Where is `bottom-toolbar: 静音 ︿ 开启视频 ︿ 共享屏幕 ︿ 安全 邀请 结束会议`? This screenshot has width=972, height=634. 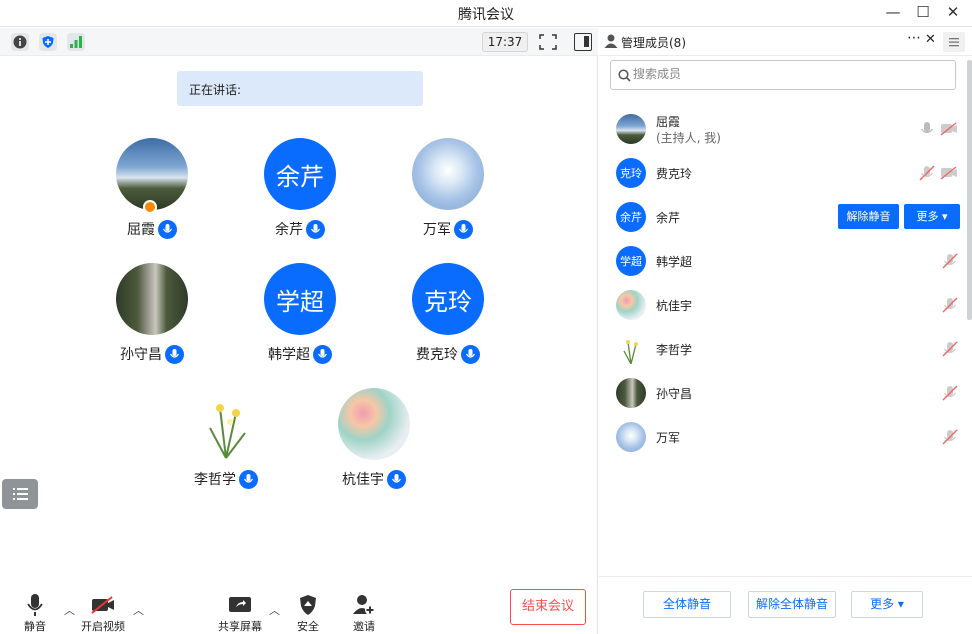 bottom-toolbar: 静音 ︿ 开启视频 ︿ 共享屏幕 ︿ 安全 邀请 结束会议 is located at coordinates (299, 609).